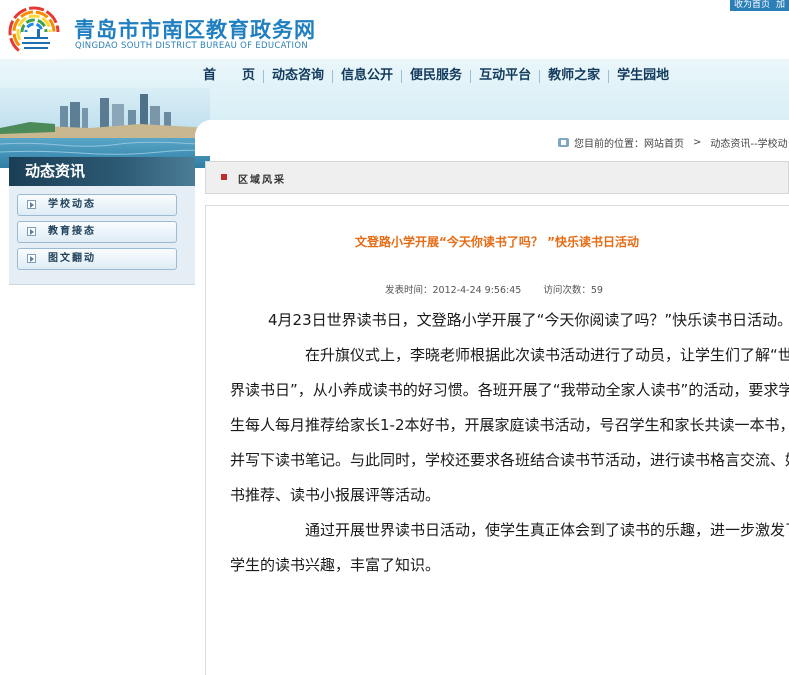 This screenshot has width=789, height=675. What do you see at coordinates (224, 177) in the screenshot?
I see `red-square-icon` at bounding box center [224, 177].